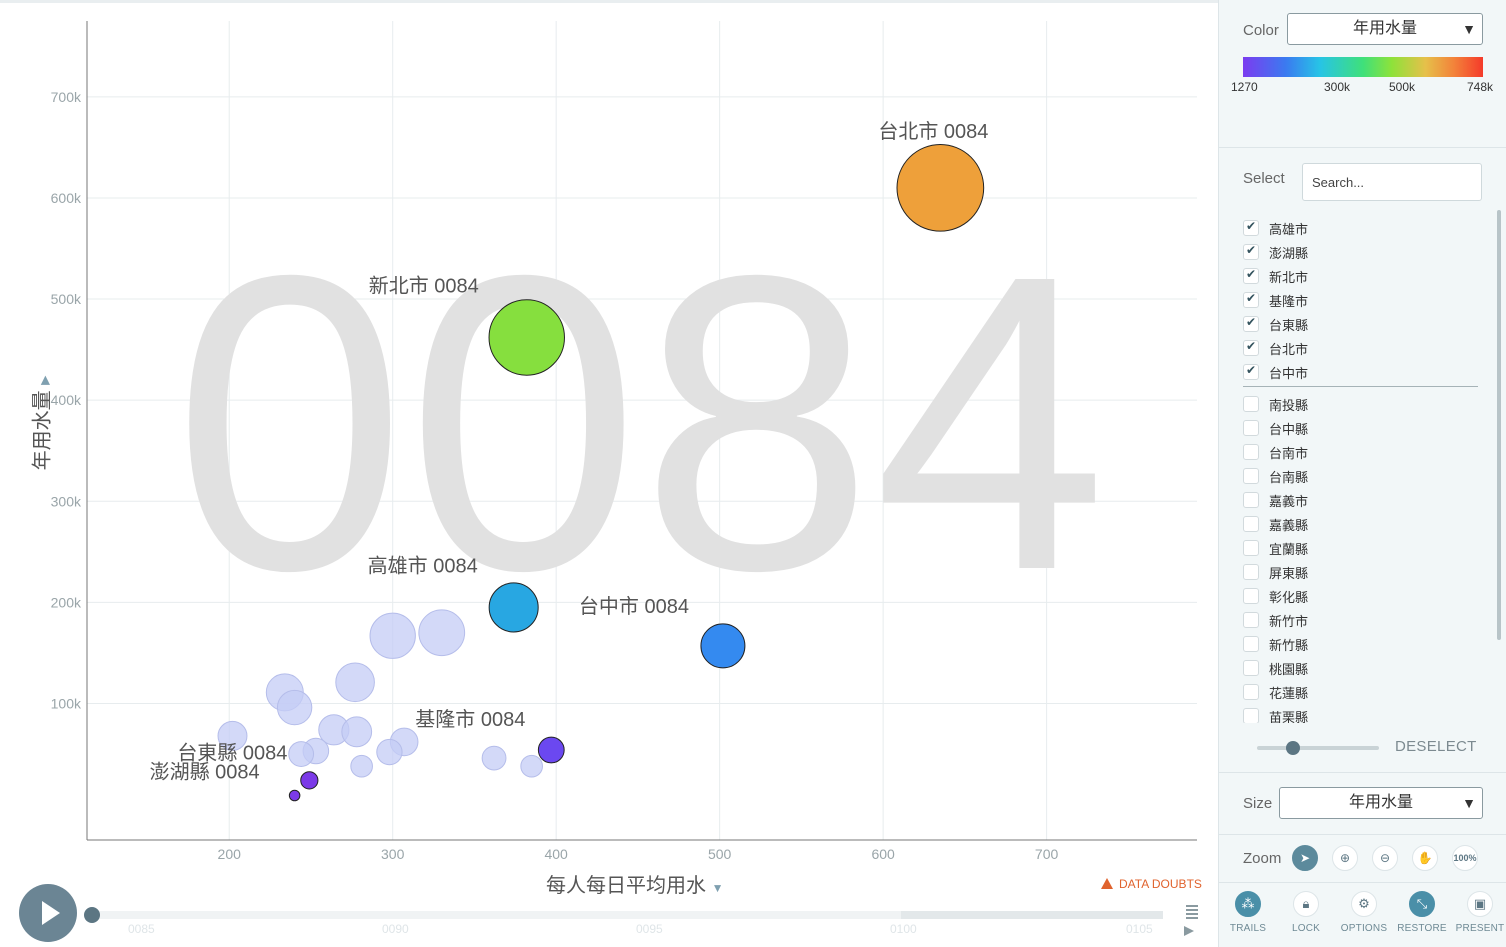 This screenshot has height=947, width=1506. I want to click on zoom-in-icon: ⊕, so click(1345, 858).